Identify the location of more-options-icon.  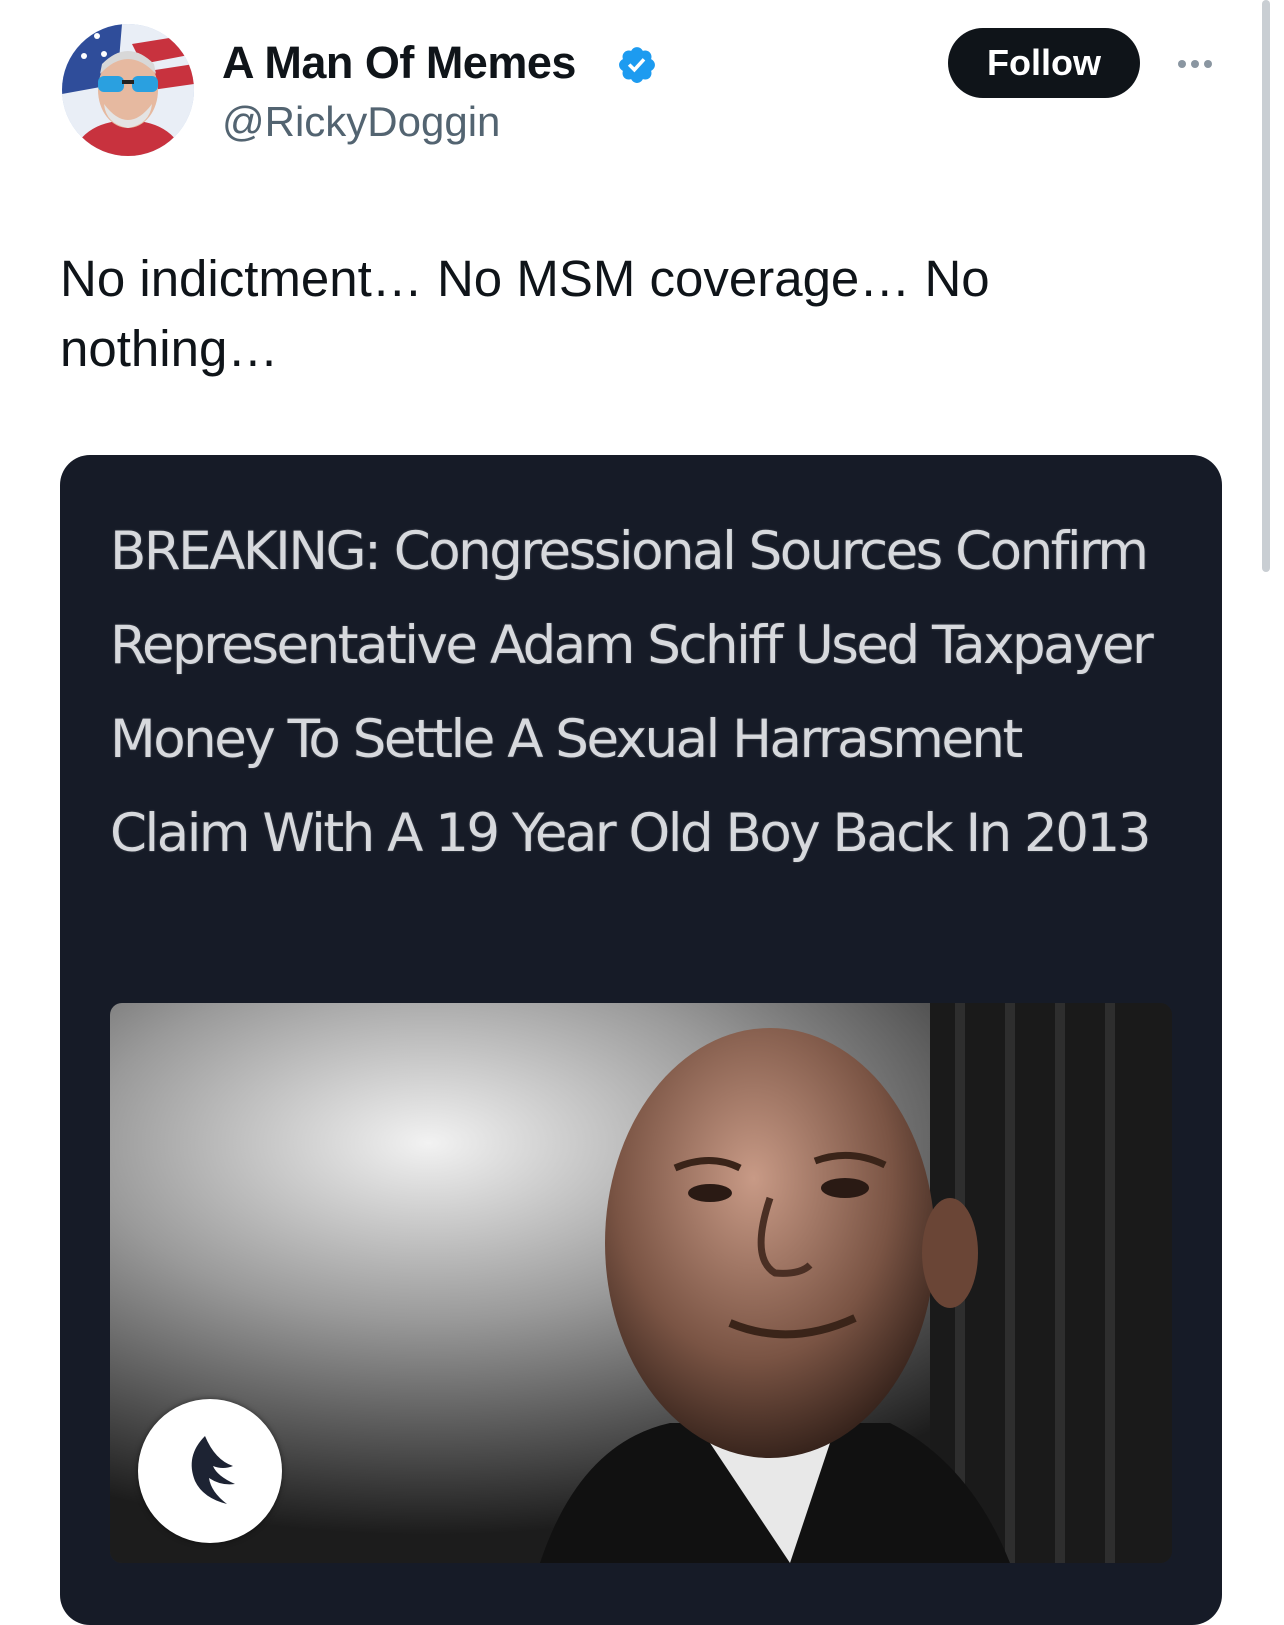
(1195, 64).